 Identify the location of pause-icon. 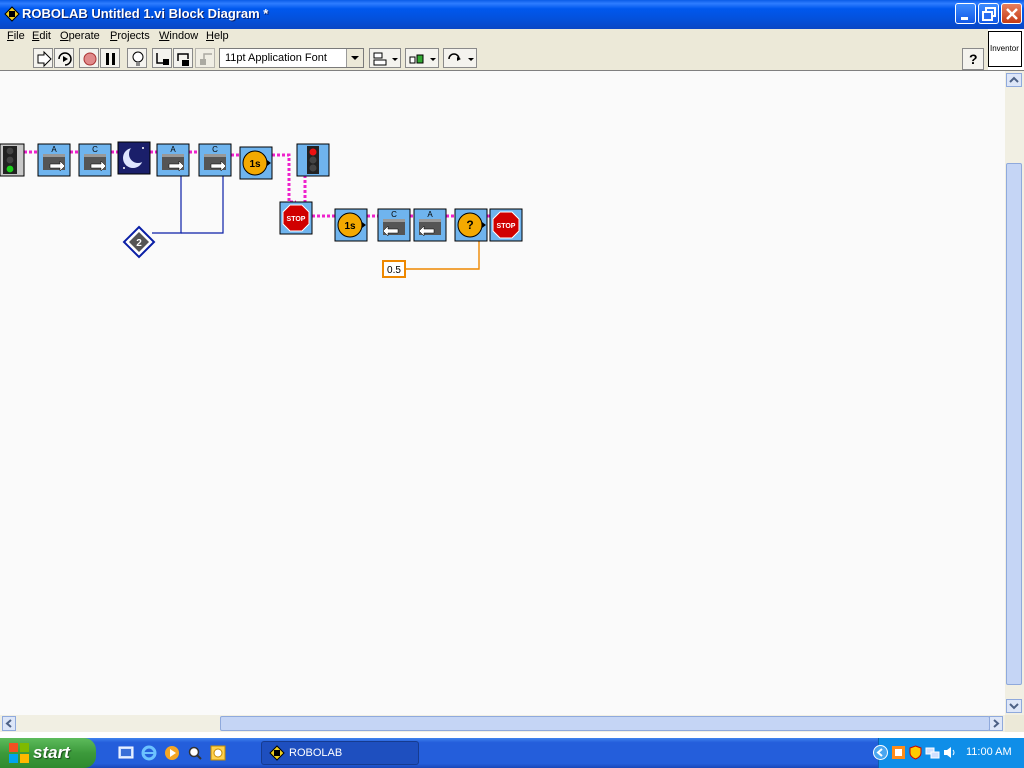
(110, 59).